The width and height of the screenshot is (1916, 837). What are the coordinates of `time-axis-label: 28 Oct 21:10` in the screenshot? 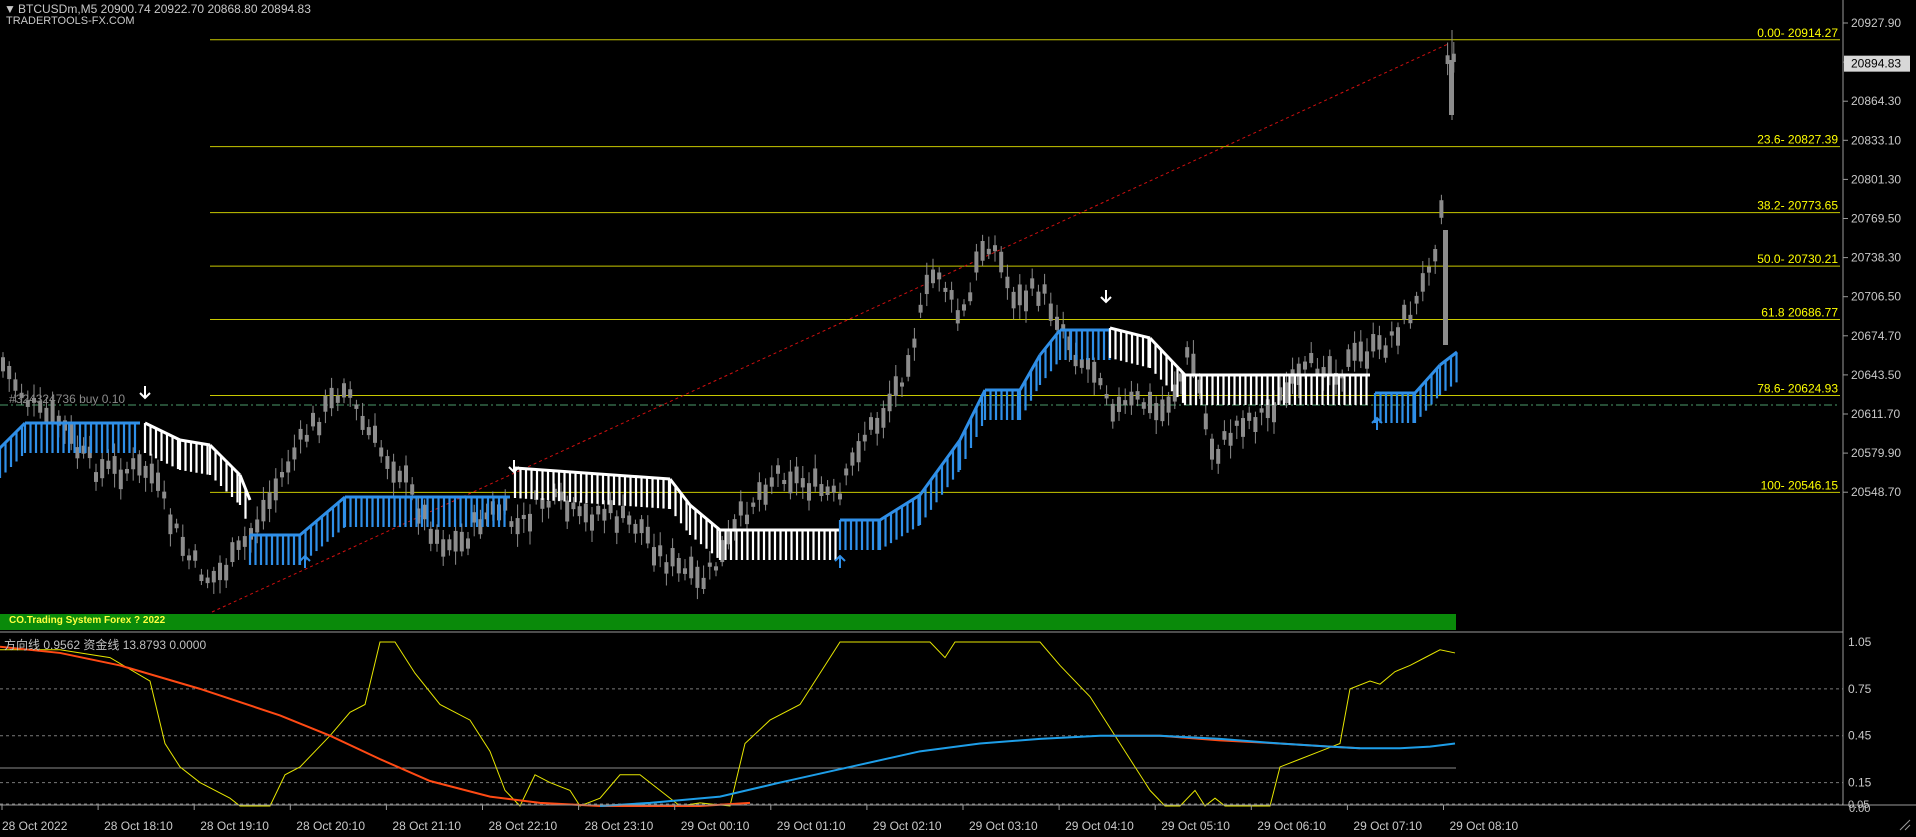 It's located at (426, 826).